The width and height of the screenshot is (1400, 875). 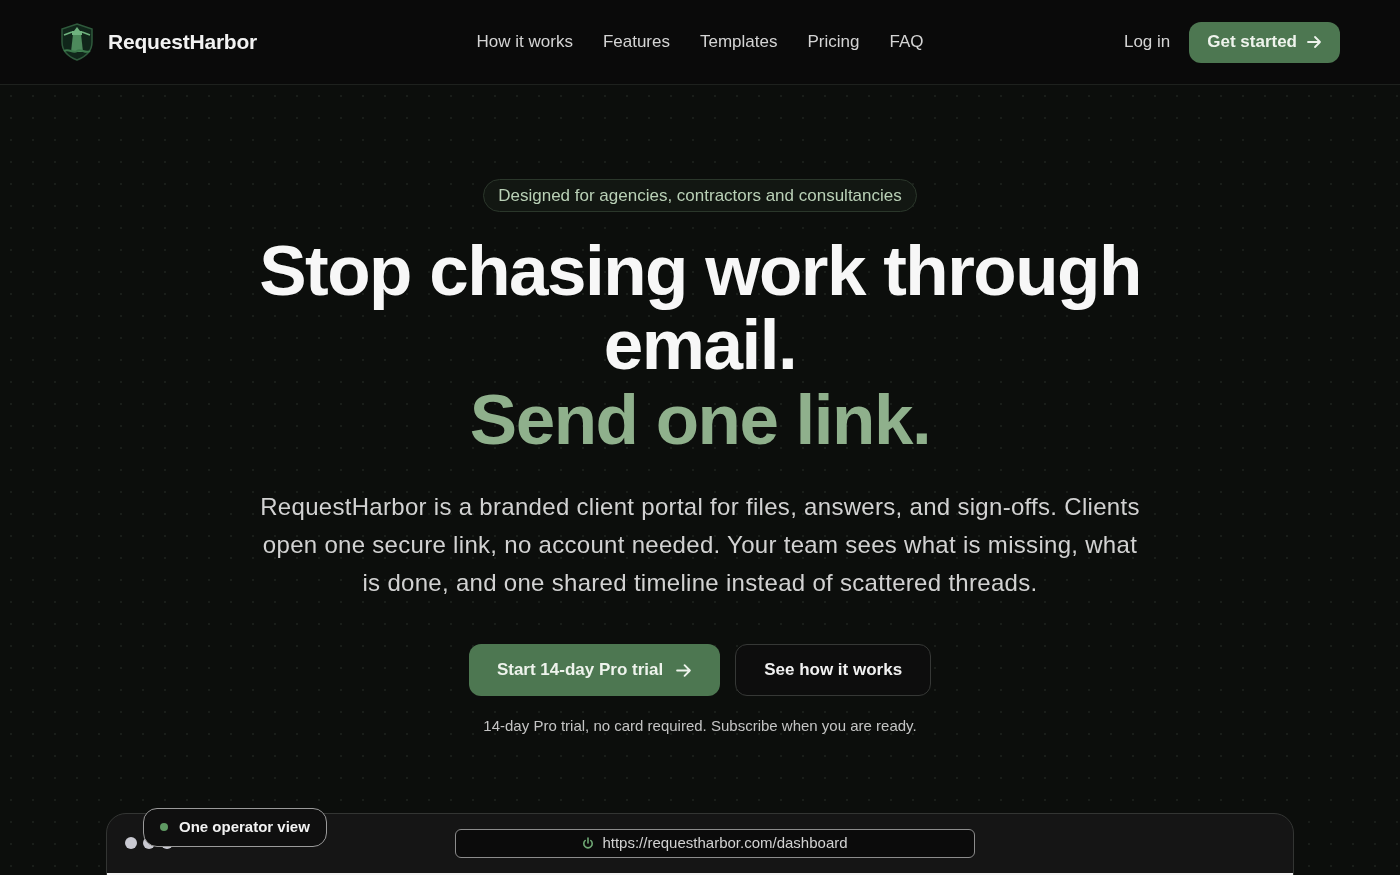 I want to click on nav-link: Pricing, so click(x=833, y=42).